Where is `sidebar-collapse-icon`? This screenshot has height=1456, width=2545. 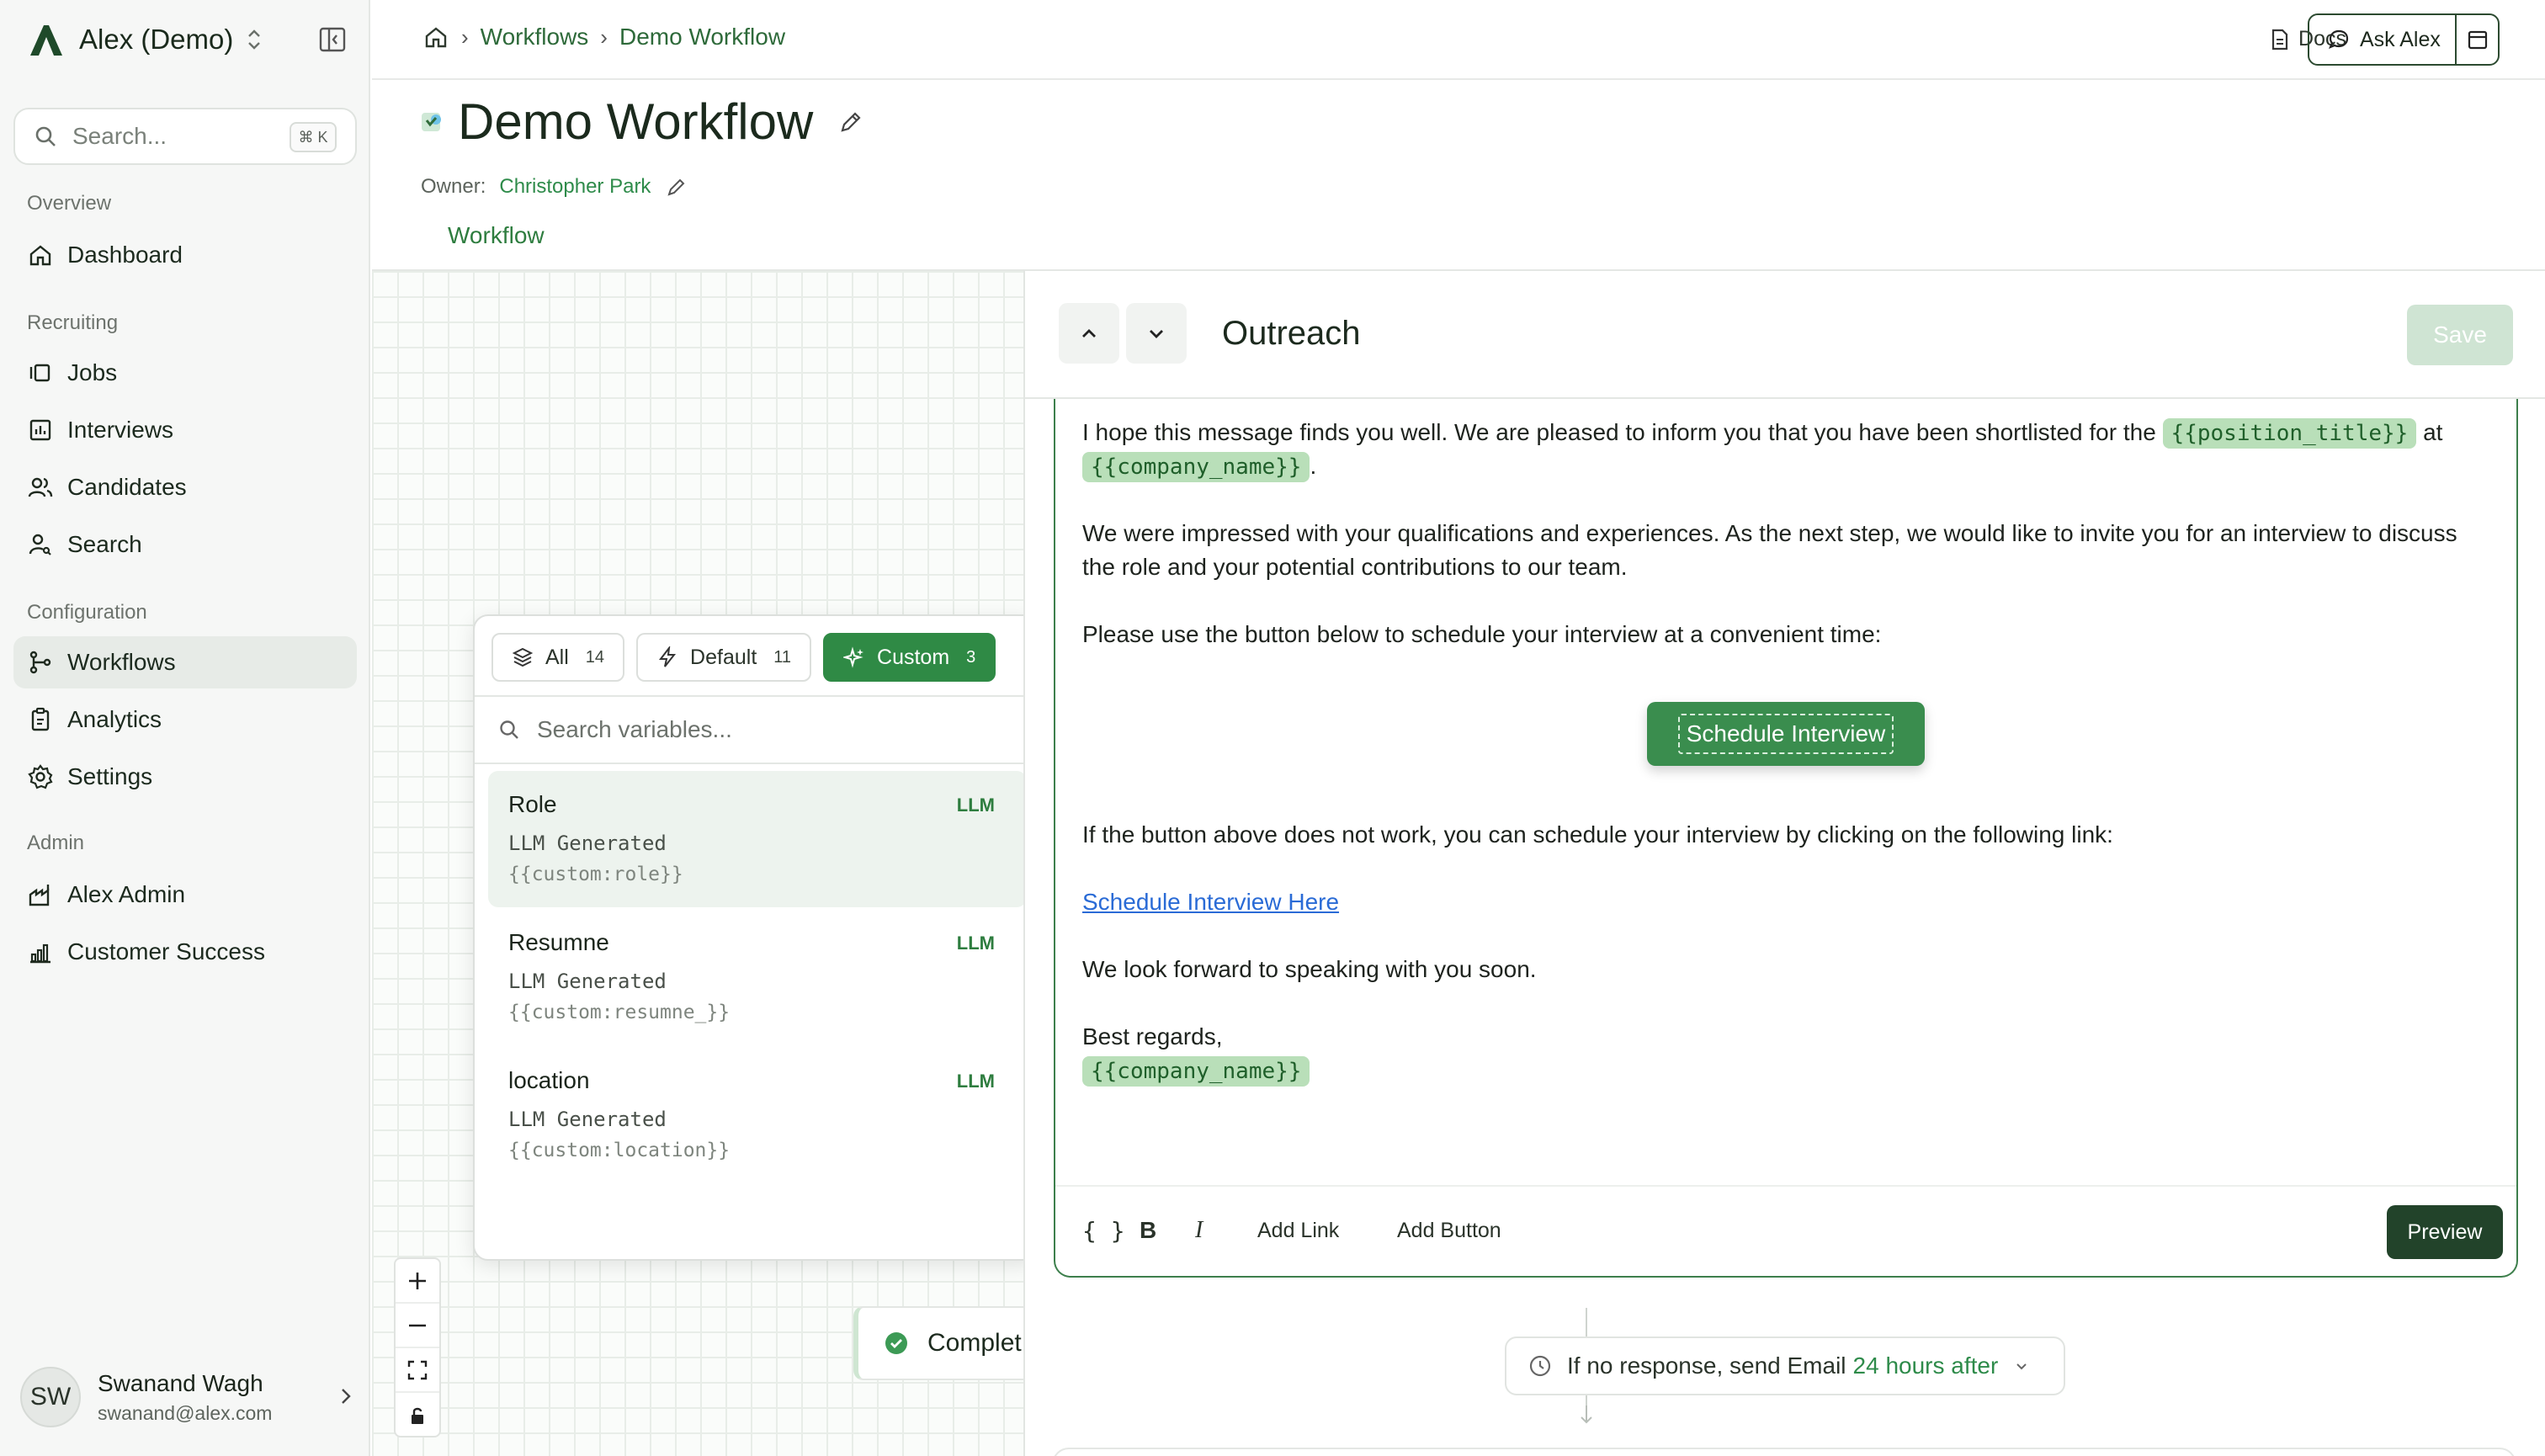 sidebar-collapse-icon is located at coordinates (332, 40).